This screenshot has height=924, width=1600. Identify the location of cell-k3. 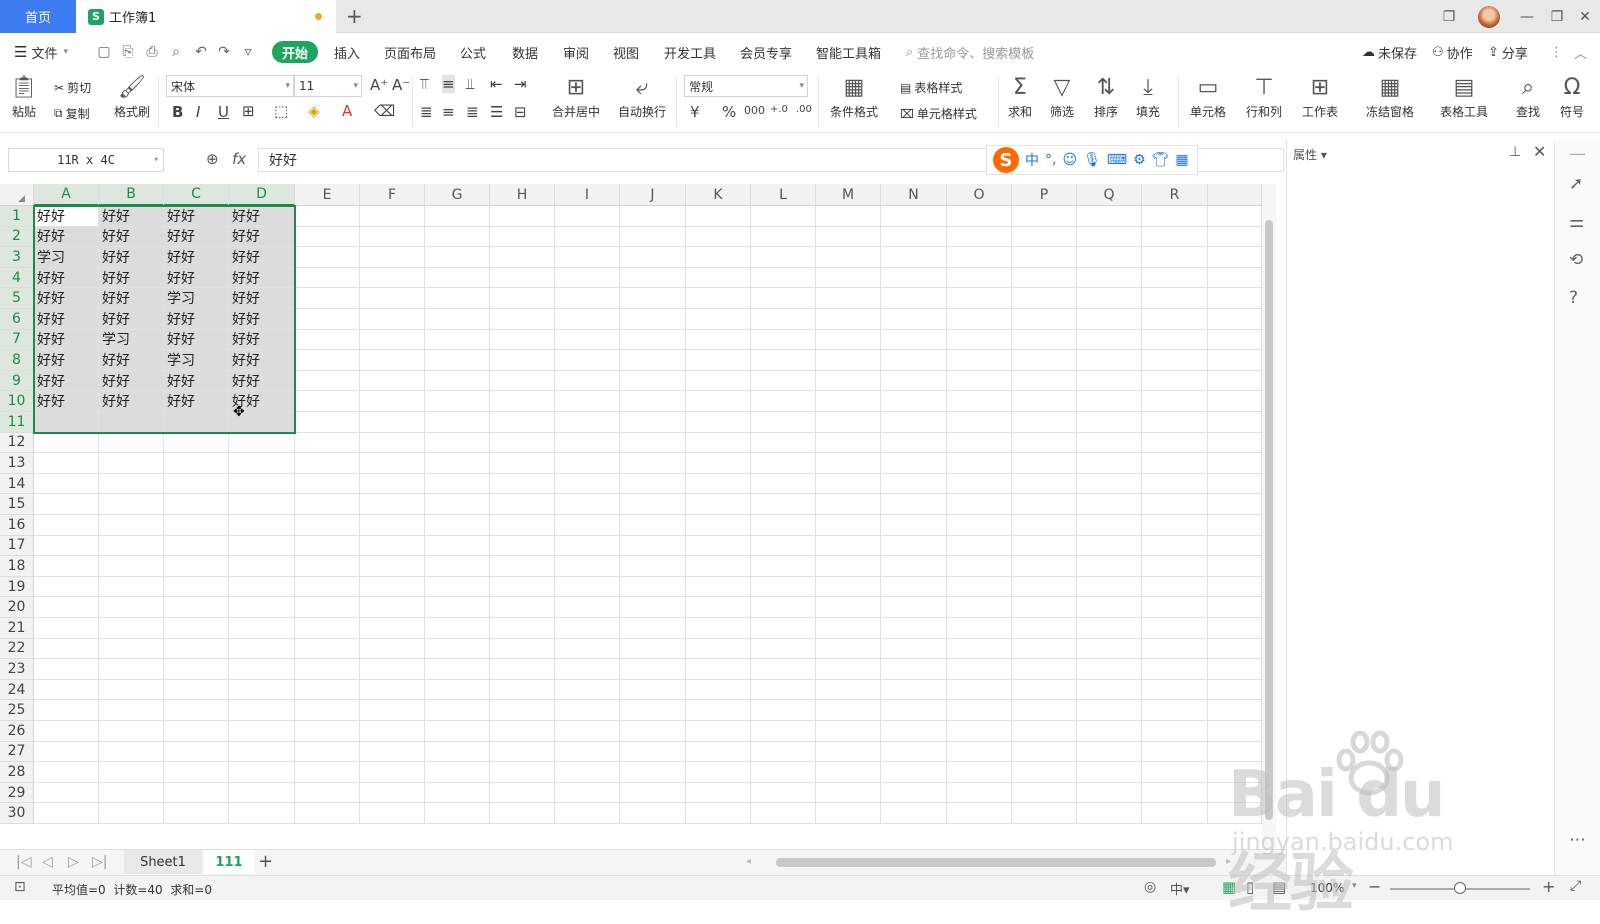
(718, 257).